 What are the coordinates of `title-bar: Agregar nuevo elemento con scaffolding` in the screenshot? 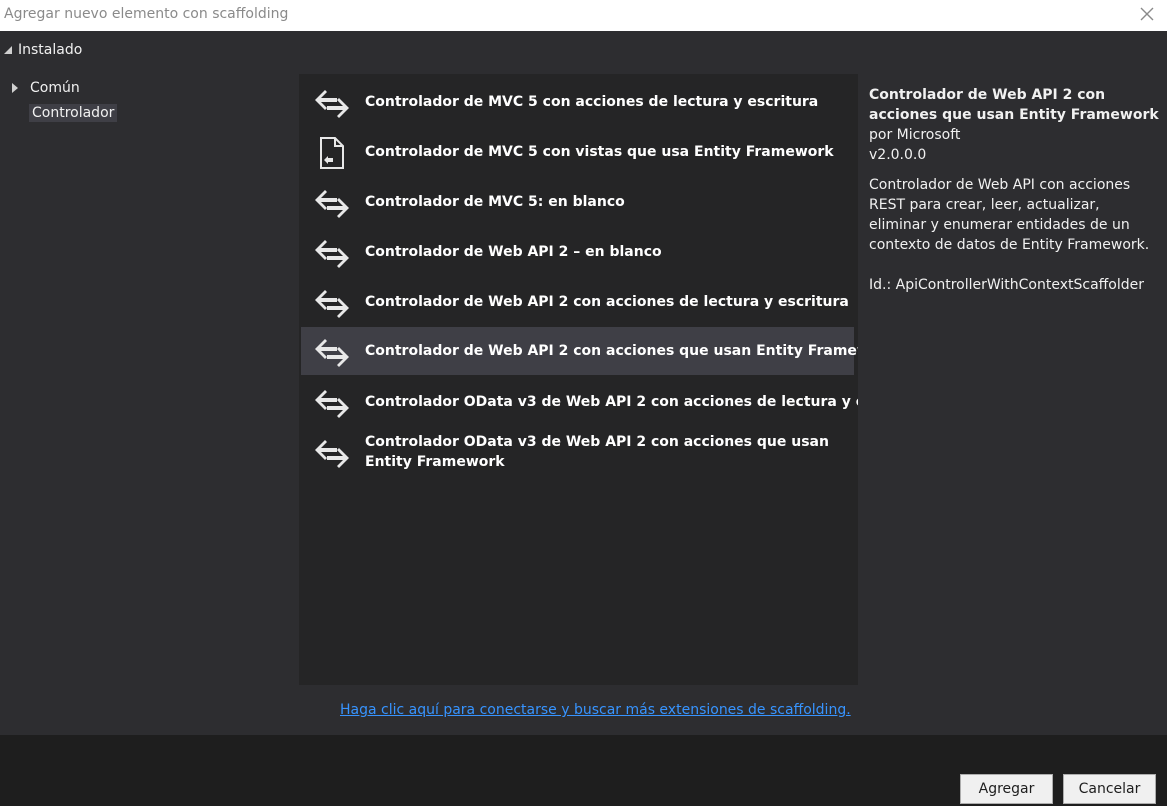 It's located at (583, 15).